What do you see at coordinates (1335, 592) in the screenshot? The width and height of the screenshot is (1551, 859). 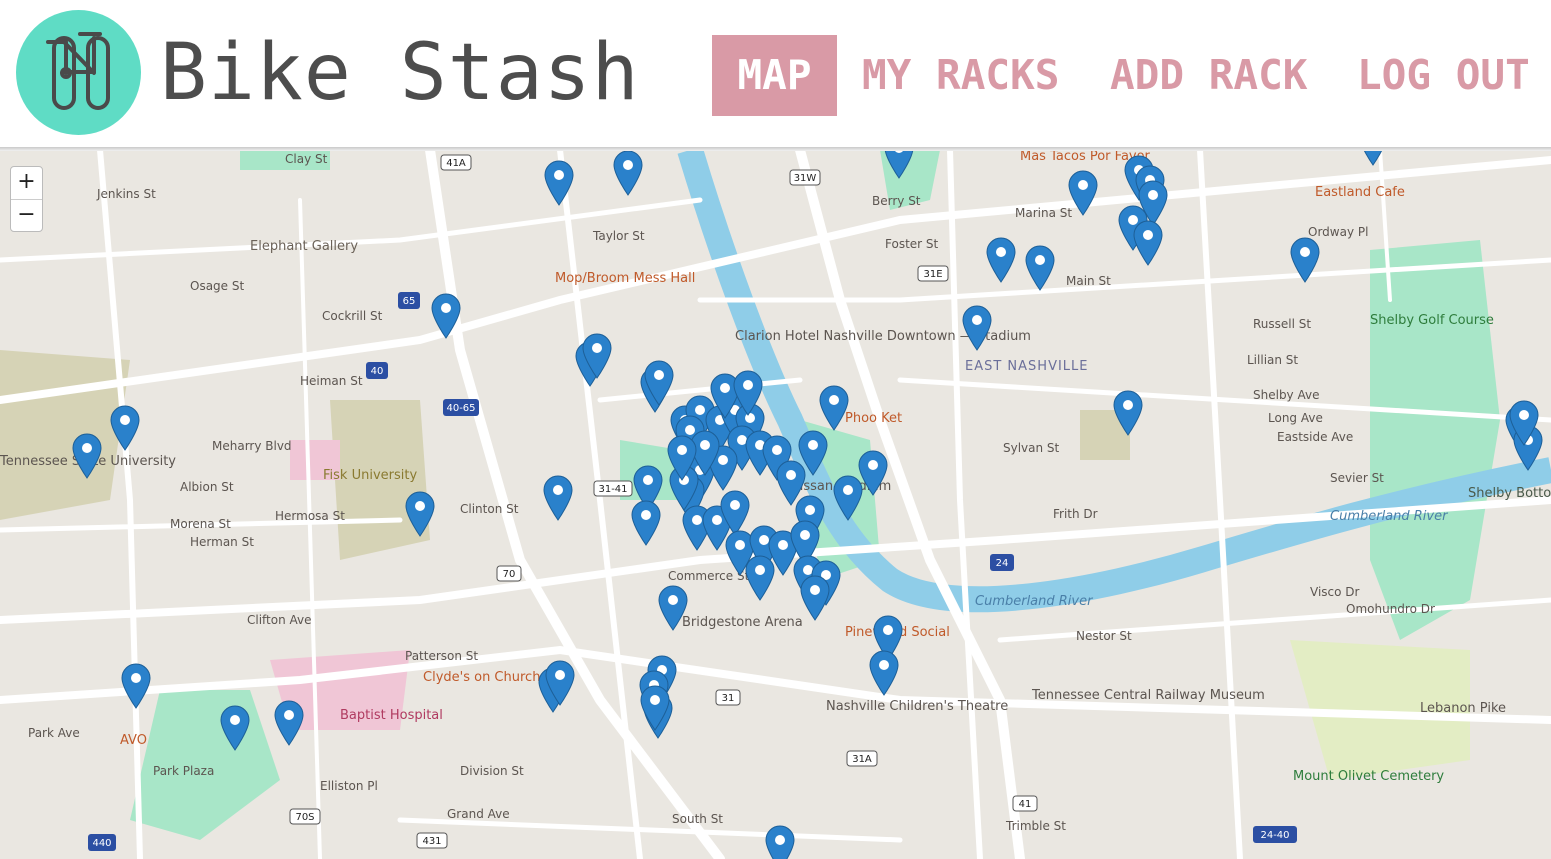 I see `map-label: Visco Dr` at bounding box center [1335, 592].